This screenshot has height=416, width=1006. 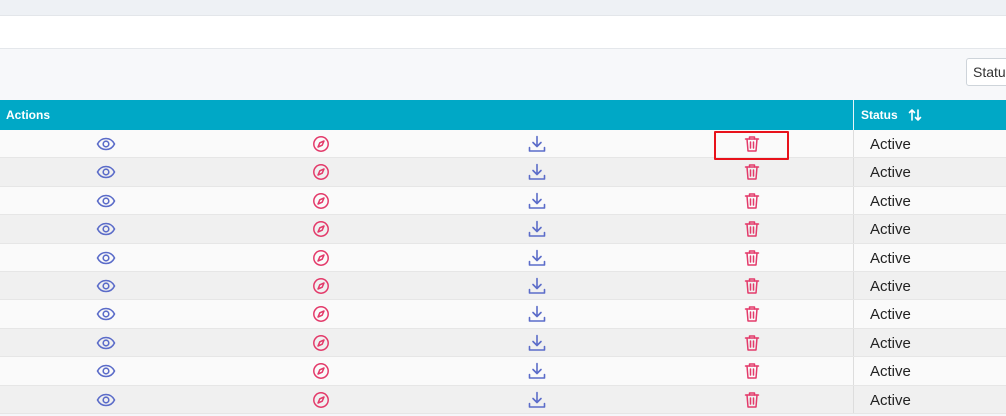 I want to click on top-band, so click(x=503, y=8).